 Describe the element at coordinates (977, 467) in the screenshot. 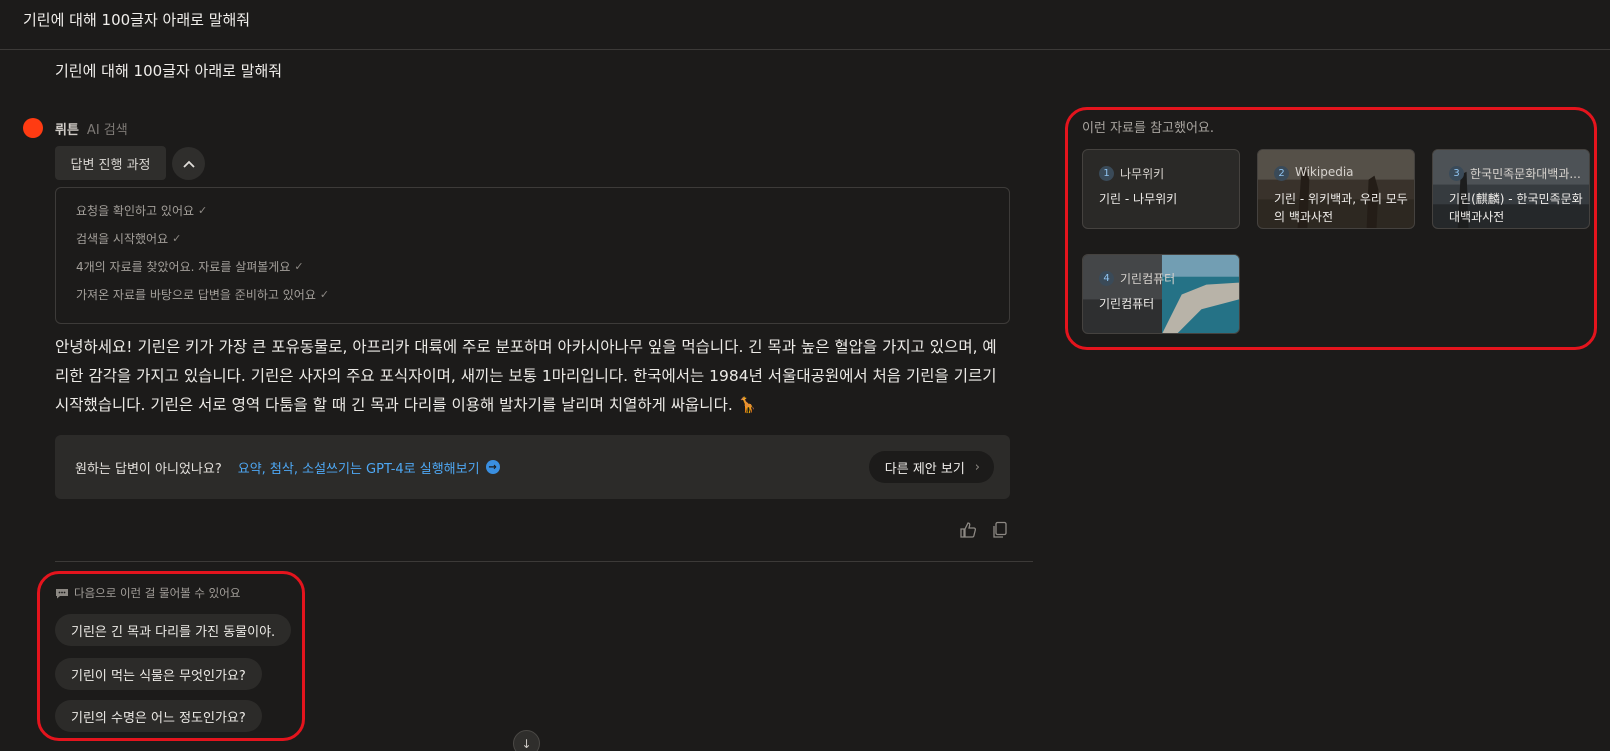

I see `chevron-right-icon: ›` at that location.